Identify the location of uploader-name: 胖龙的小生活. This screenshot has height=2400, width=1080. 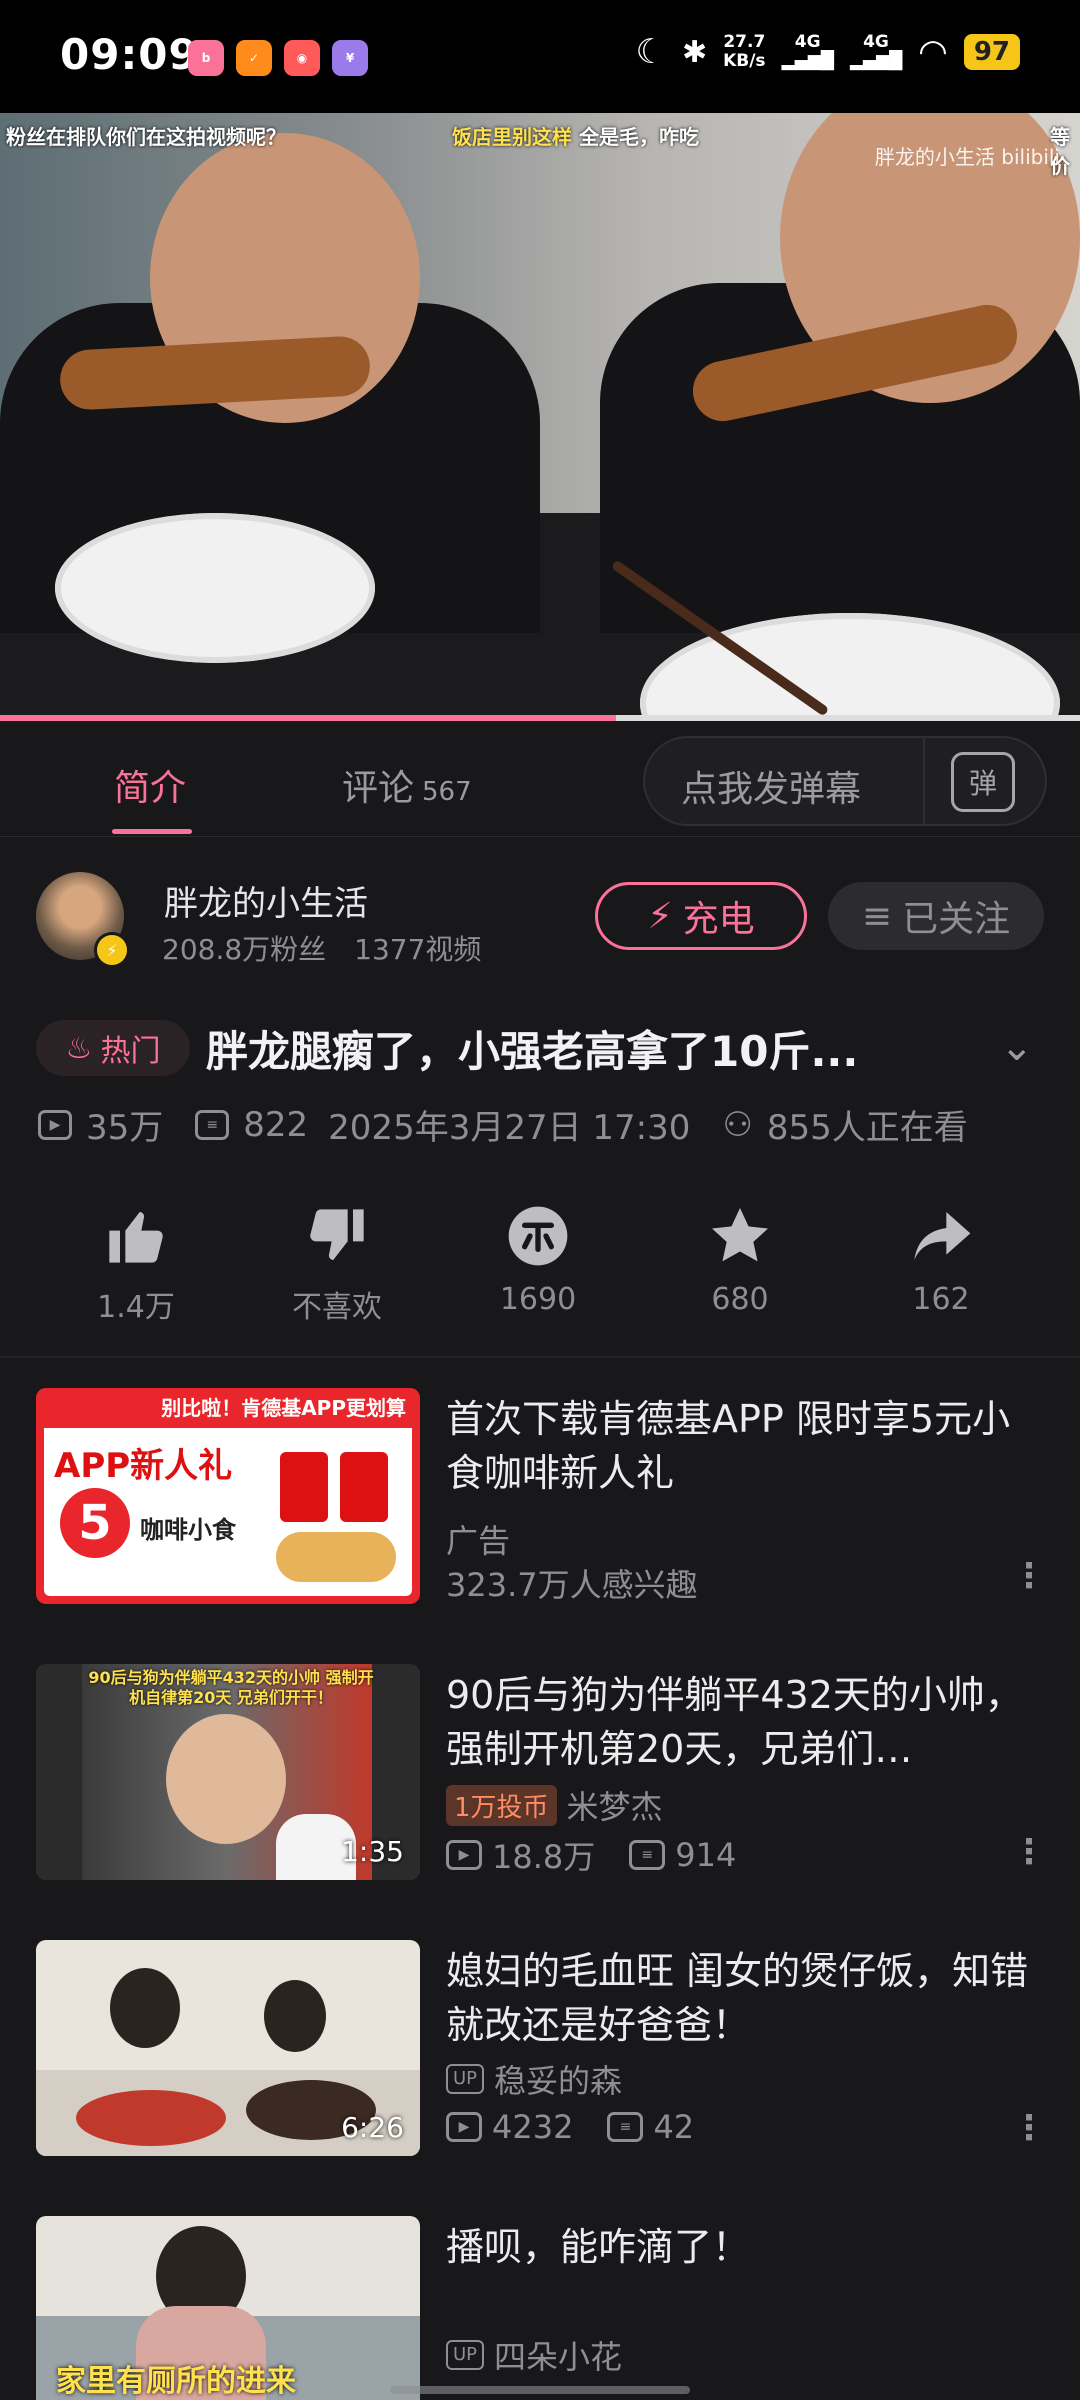
(266, 900).